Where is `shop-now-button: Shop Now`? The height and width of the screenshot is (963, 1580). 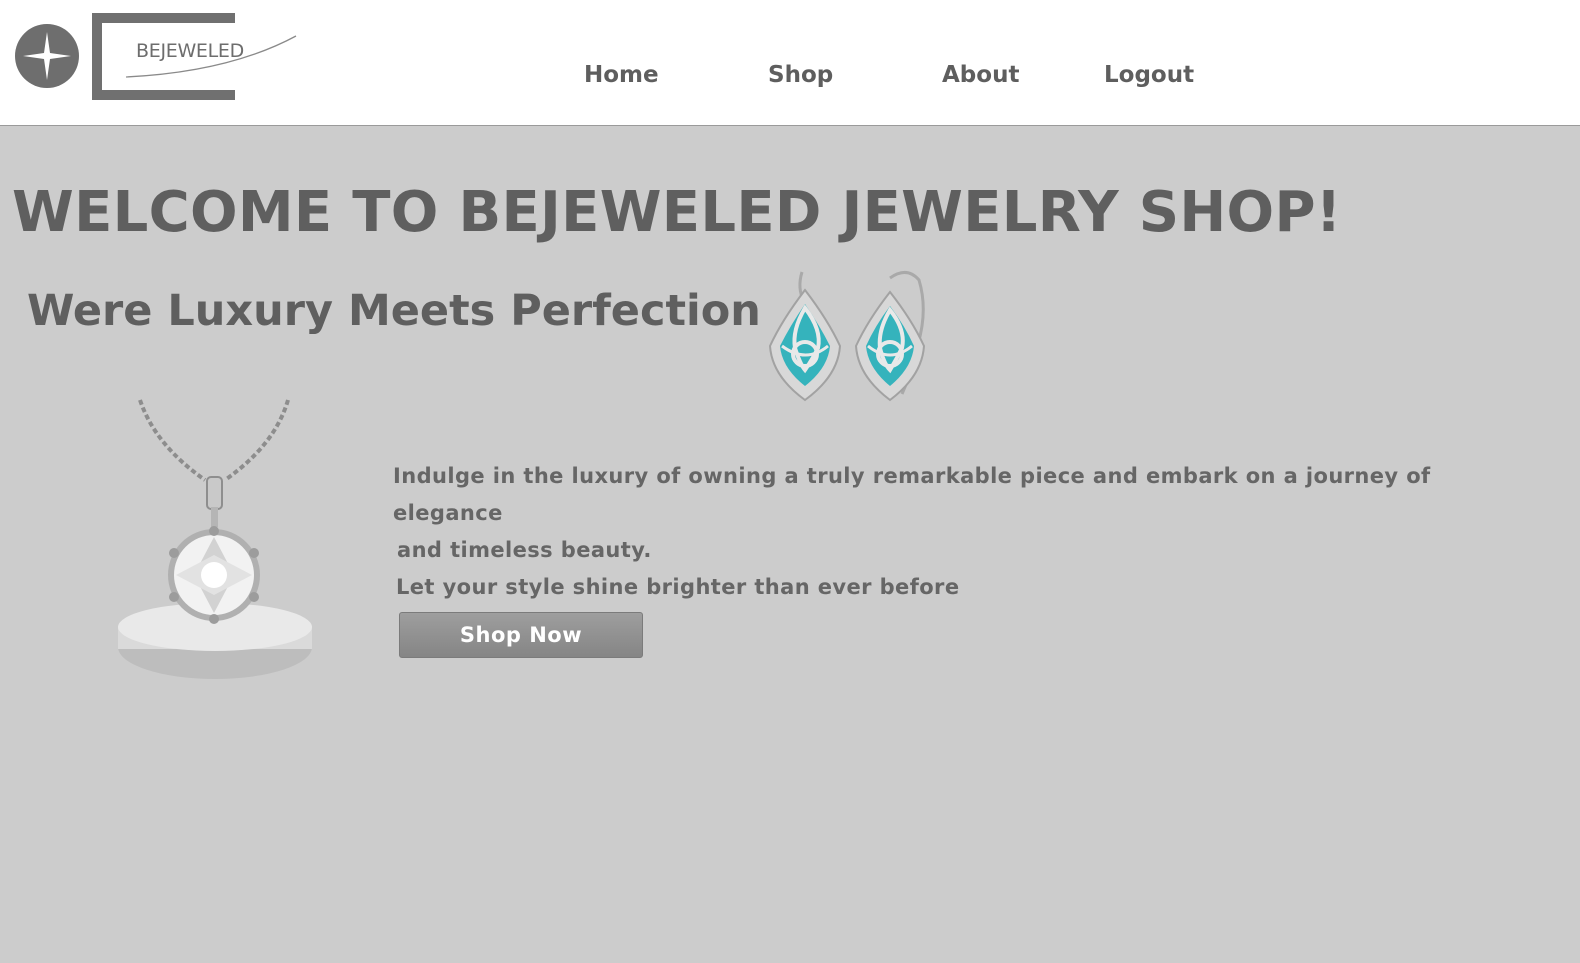
shop-now-button: Shop Now is located at coordinates (521, 635).